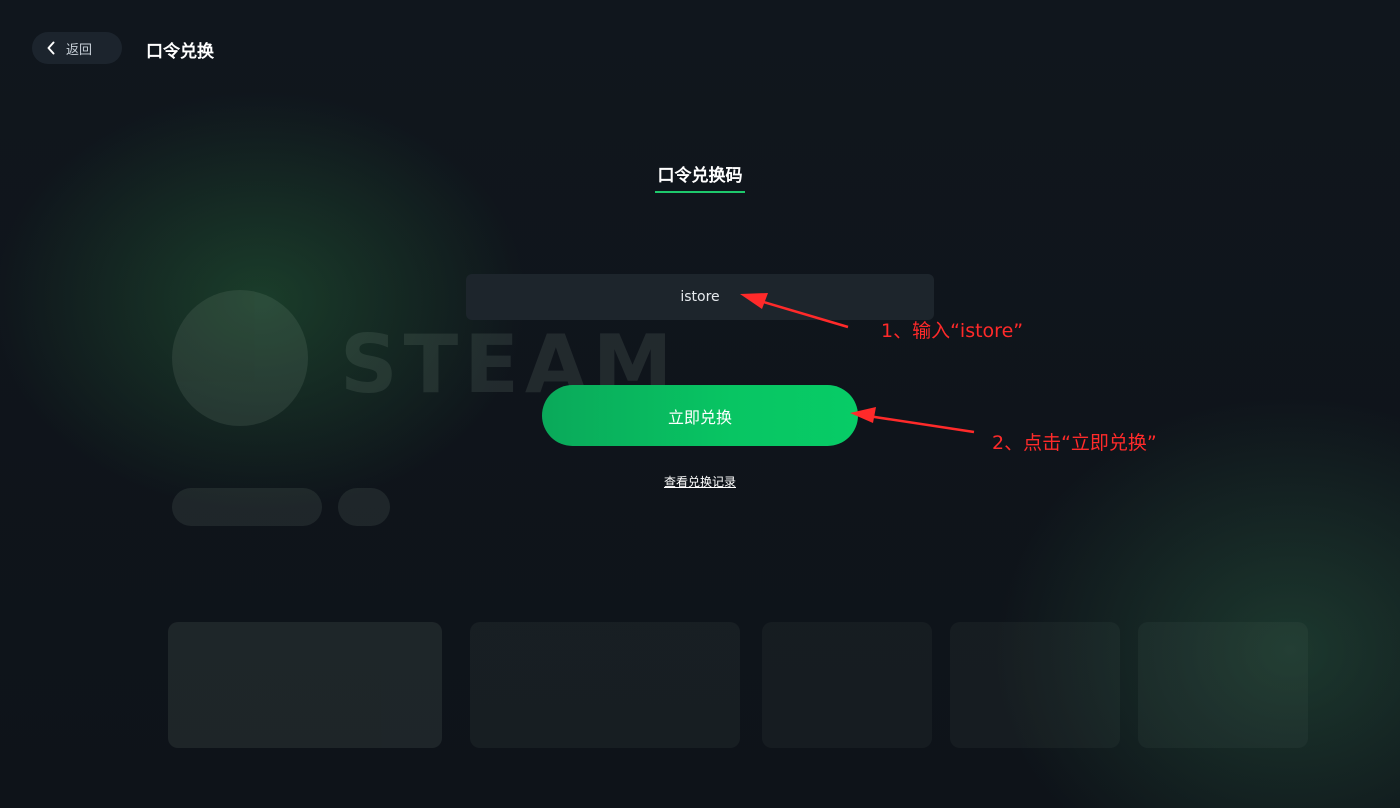 This screenshot has width=1400, height=808. I want to click on redeem-now-button: 立即兑换, so click(700, 415).